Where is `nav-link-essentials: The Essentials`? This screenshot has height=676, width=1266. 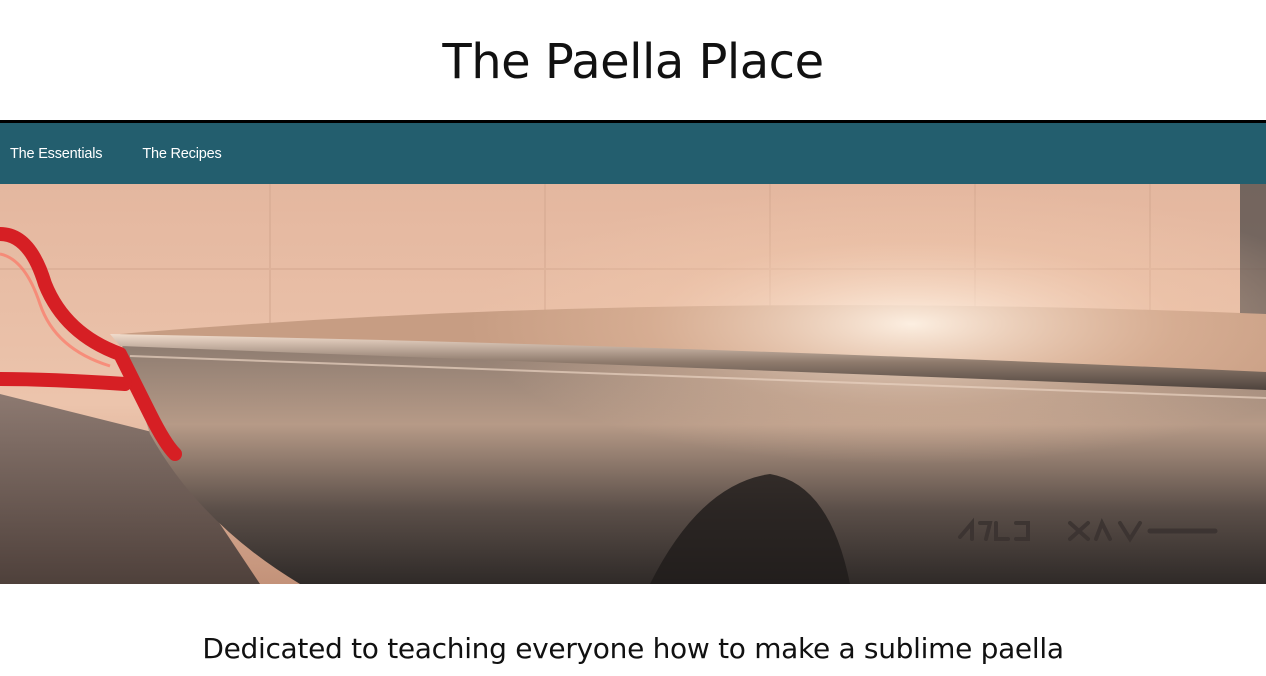
nav-link-essentials: The Essentials is located at coordinates (56, 154).